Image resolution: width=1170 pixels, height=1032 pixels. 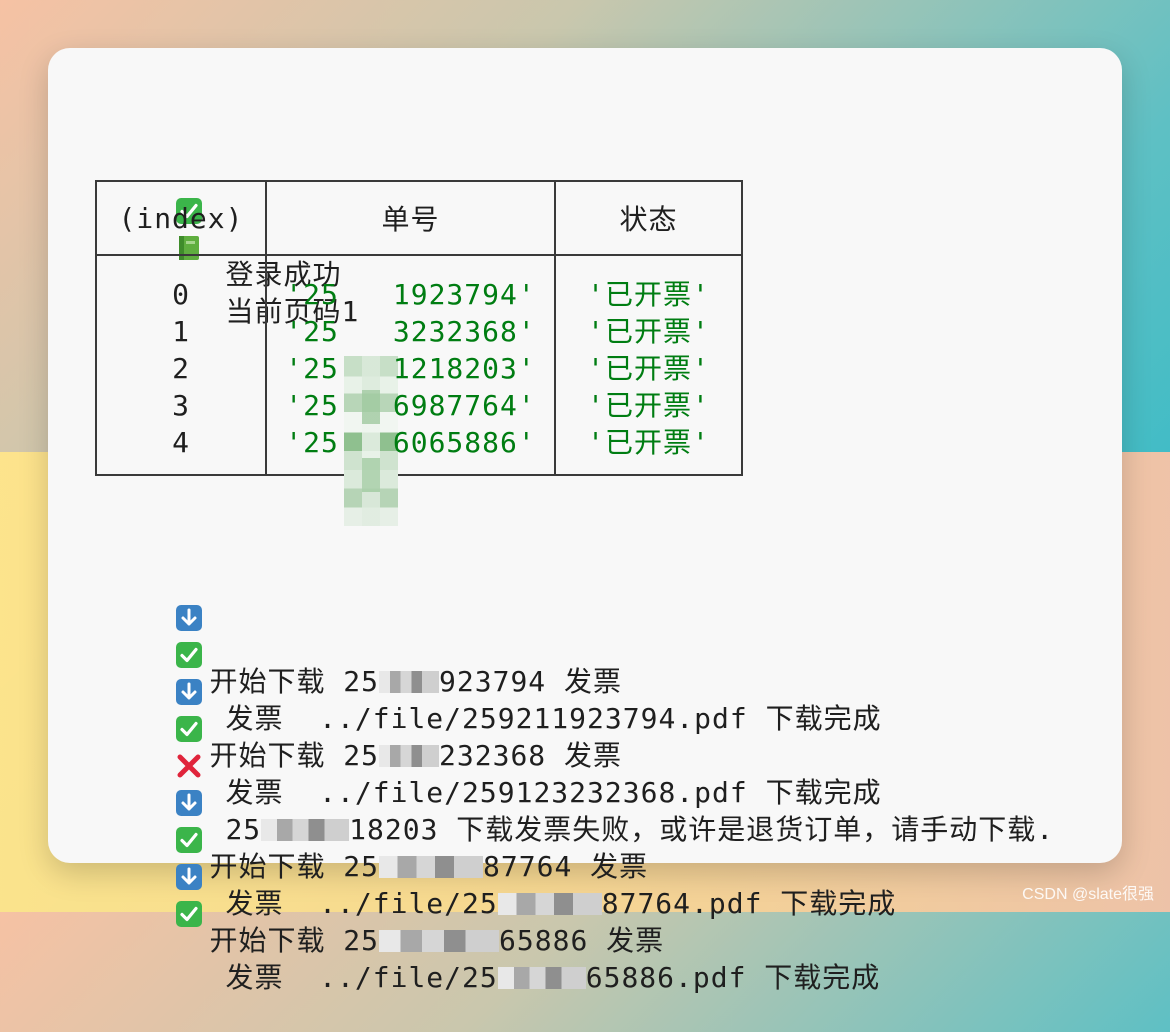 What do you see at coordinates (410, 405) in the screenshot?
I see `order-number-cell: '25 6987764'` at bounding box center [410, 405].